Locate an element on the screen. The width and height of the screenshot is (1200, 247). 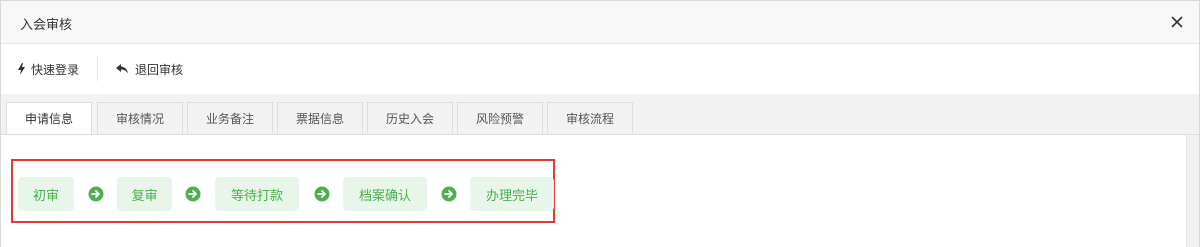
flow-step-label: 办理完毕 is located at coordinates (511, 196).